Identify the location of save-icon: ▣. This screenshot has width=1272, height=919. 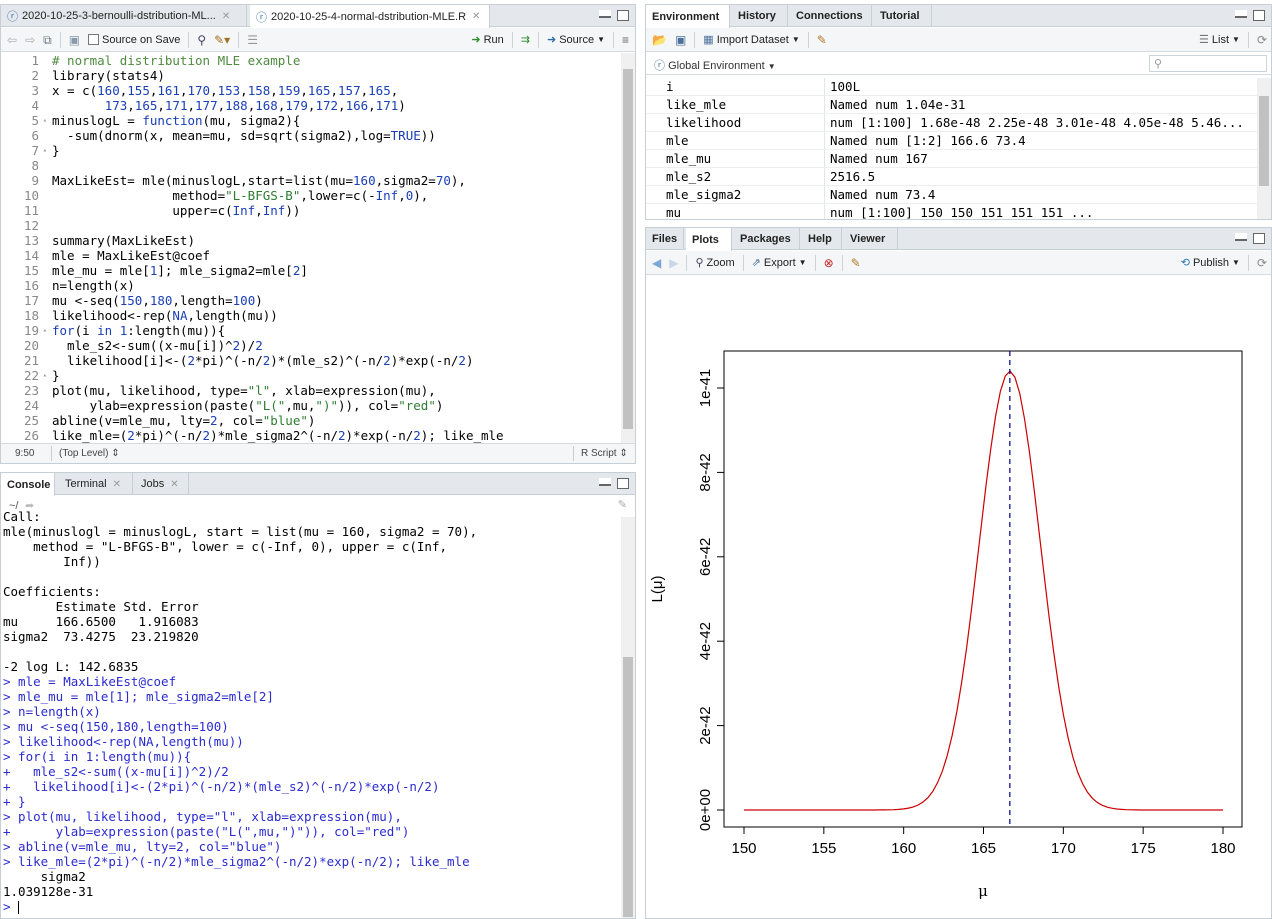
(74, 40).